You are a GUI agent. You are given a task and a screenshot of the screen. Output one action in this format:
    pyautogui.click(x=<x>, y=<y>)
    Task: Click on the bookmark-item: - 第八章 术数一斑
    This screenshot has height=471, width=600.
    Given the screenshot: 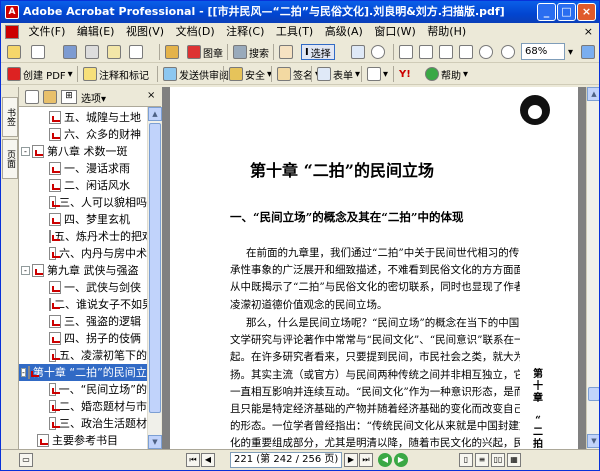 What is the action you would take?
    pyautogui.click(x=83, y=151)
    